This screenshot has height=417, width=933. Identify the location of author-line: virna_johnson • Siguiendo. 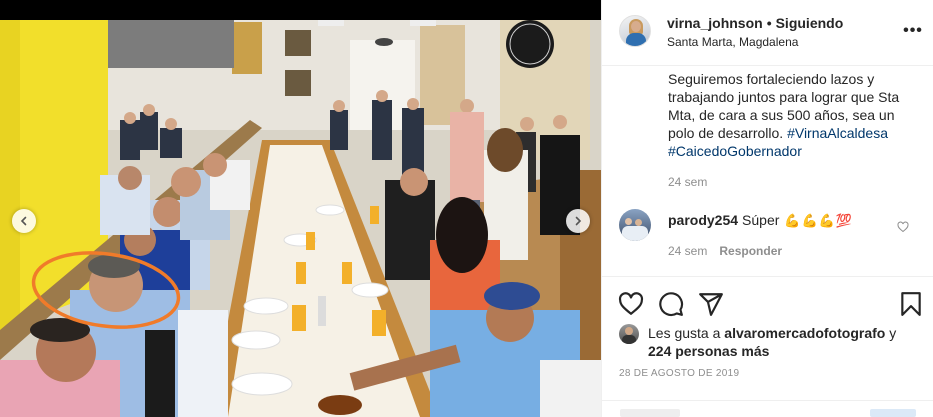
(755, 23).